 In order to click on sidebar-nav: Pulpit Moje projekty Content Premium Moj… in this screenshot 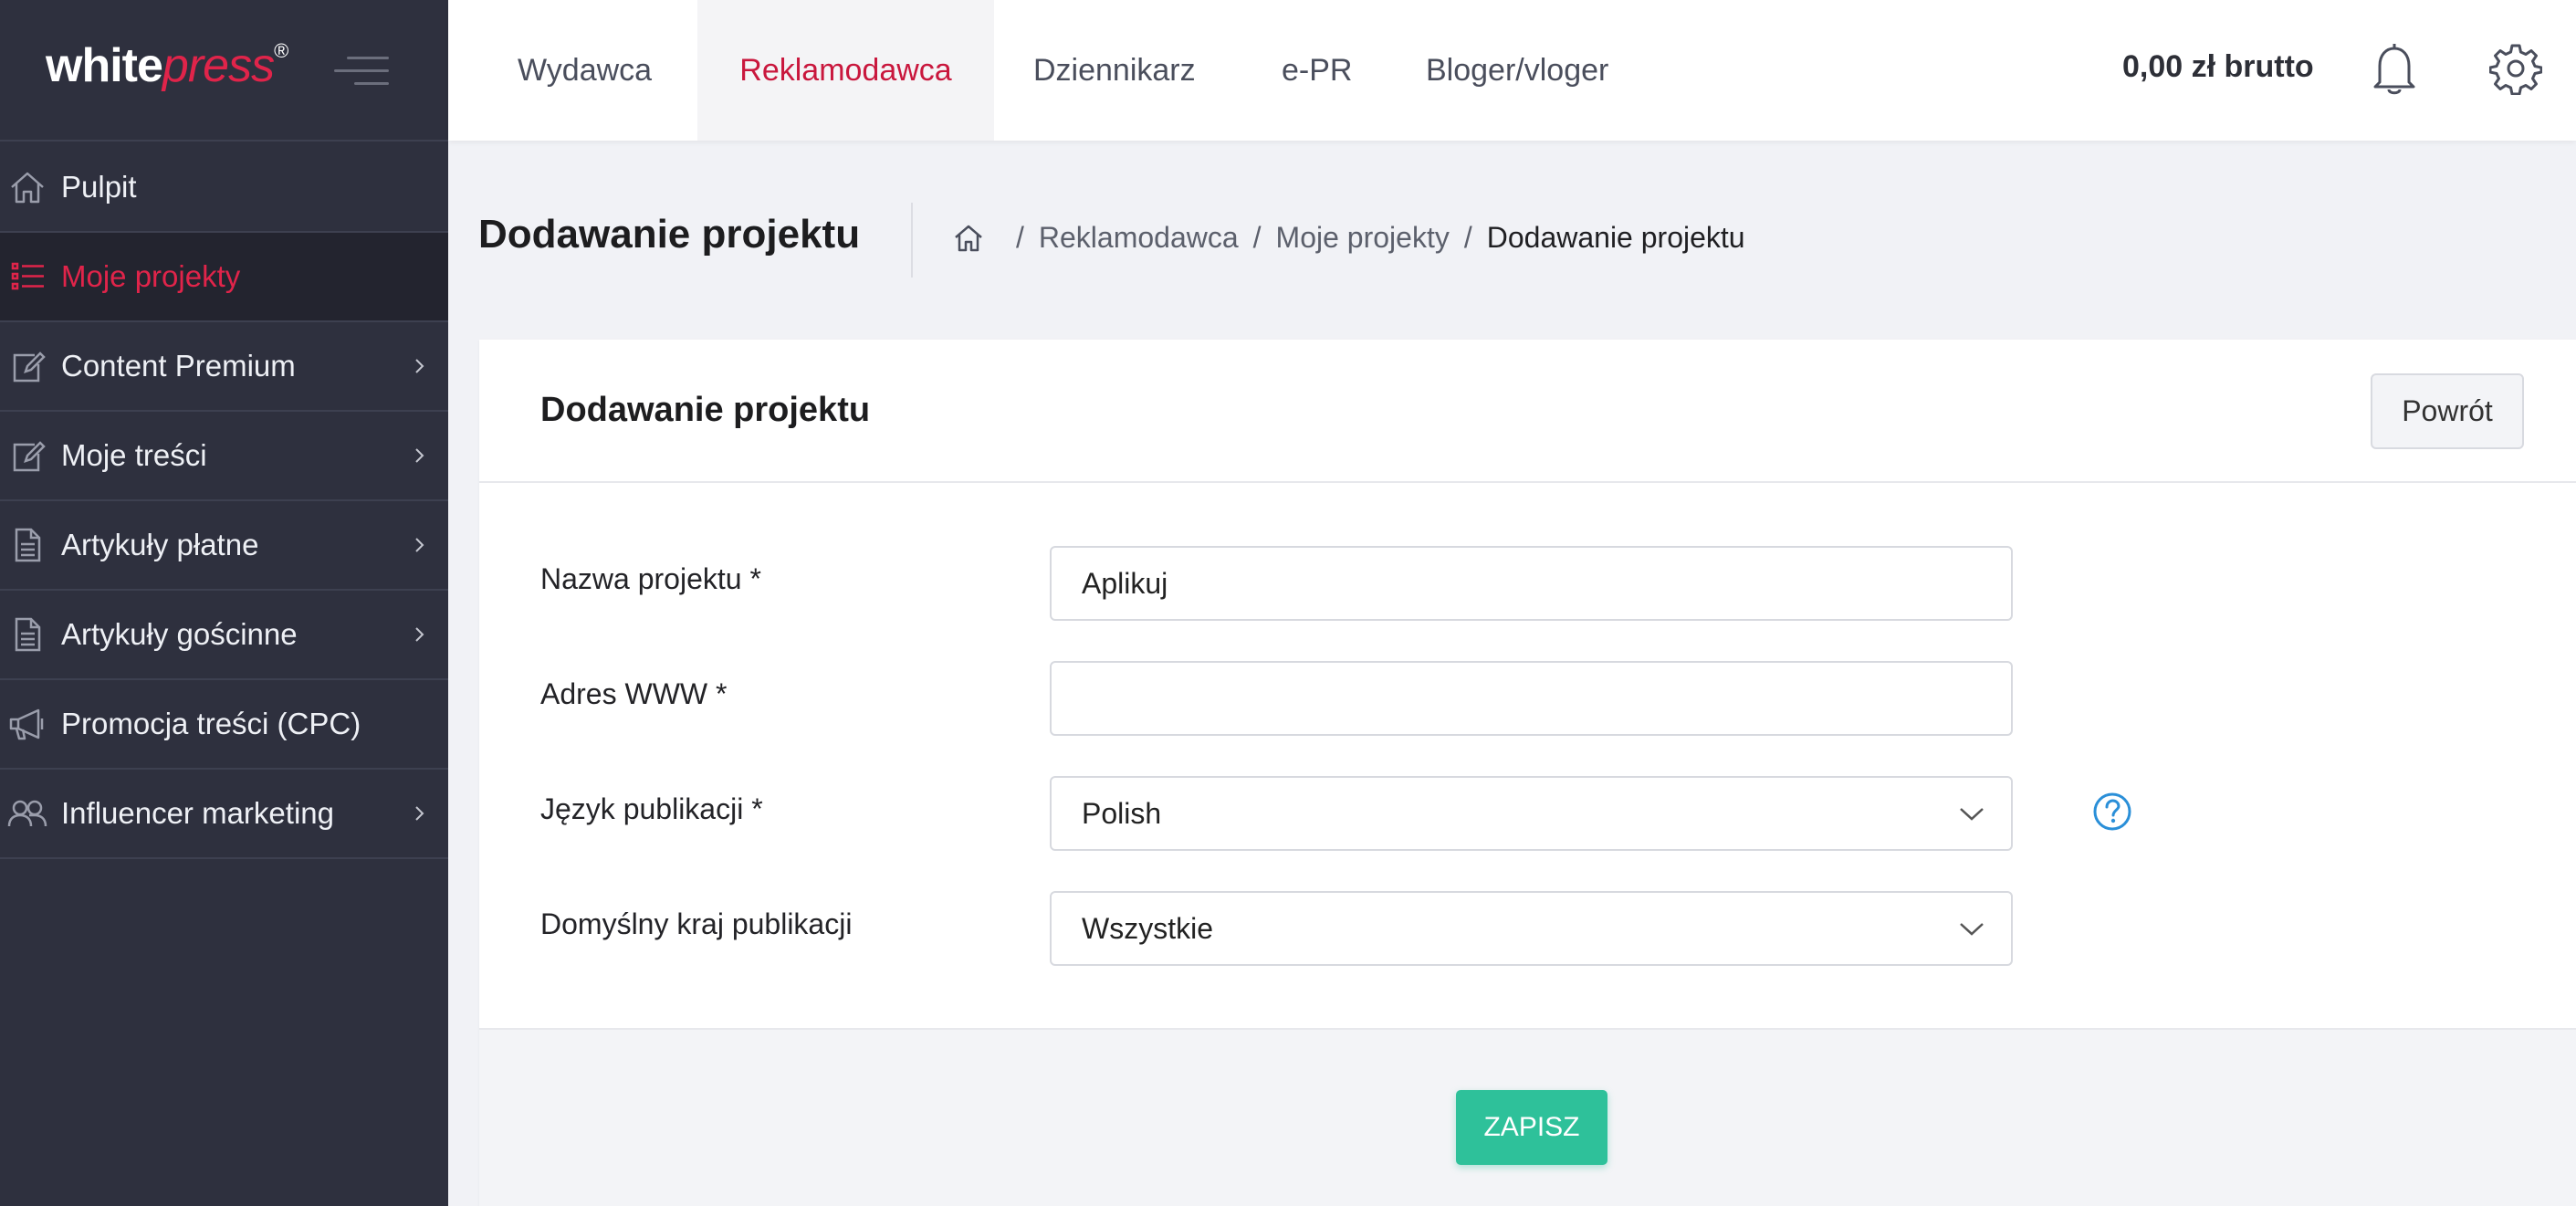, I will do `click(224, 501)`.